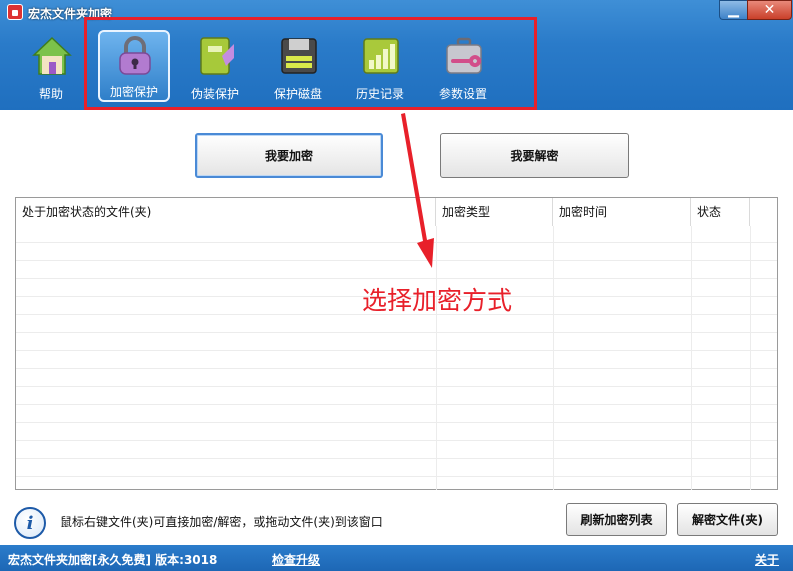  What do you see at coordinates (289, 155) in the screenshot?
I see `encrypt-button: 我要加密` at bounding box center [289, 155].